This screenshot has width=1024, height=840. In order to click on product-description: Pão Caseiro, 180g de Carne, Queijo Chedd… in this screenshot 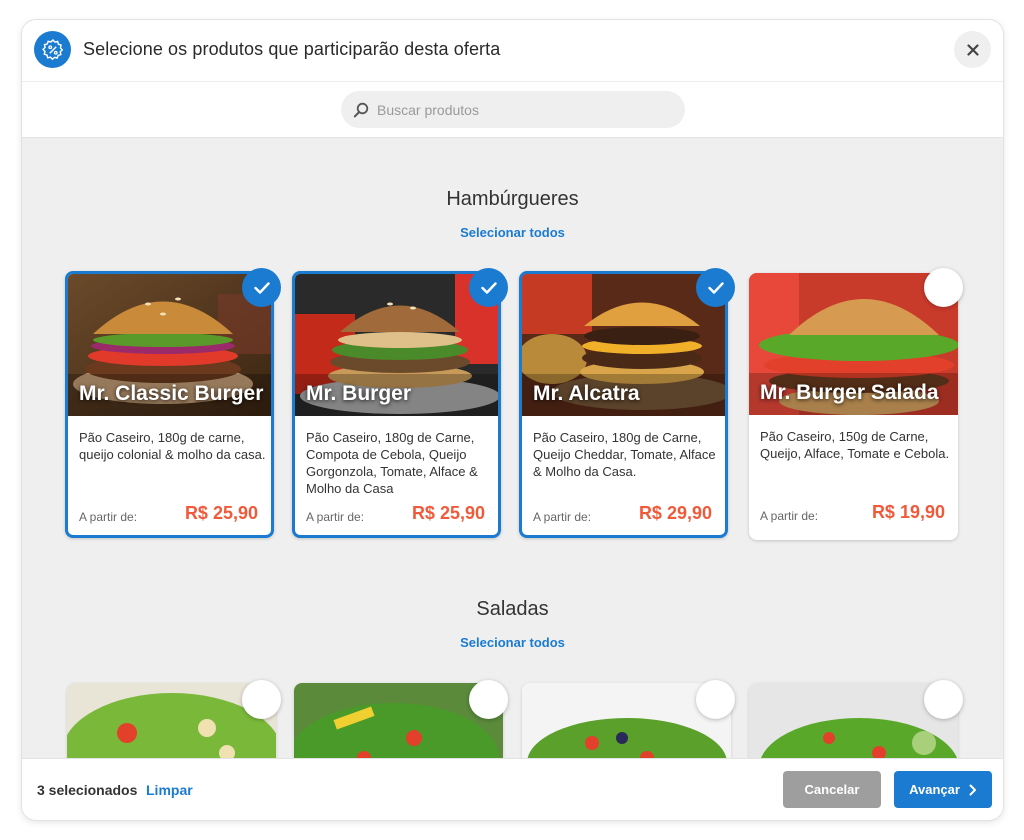, I will do `click(624, 454)`.